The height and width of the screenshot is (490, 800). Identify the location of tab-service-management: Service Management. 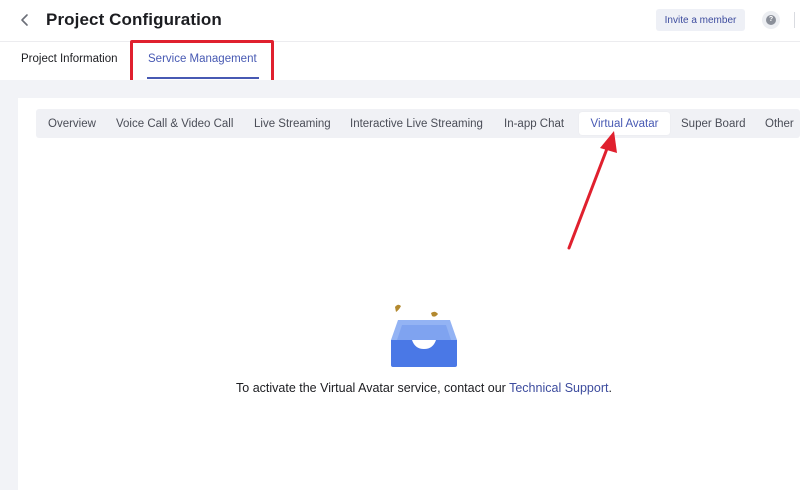
(202, 59).